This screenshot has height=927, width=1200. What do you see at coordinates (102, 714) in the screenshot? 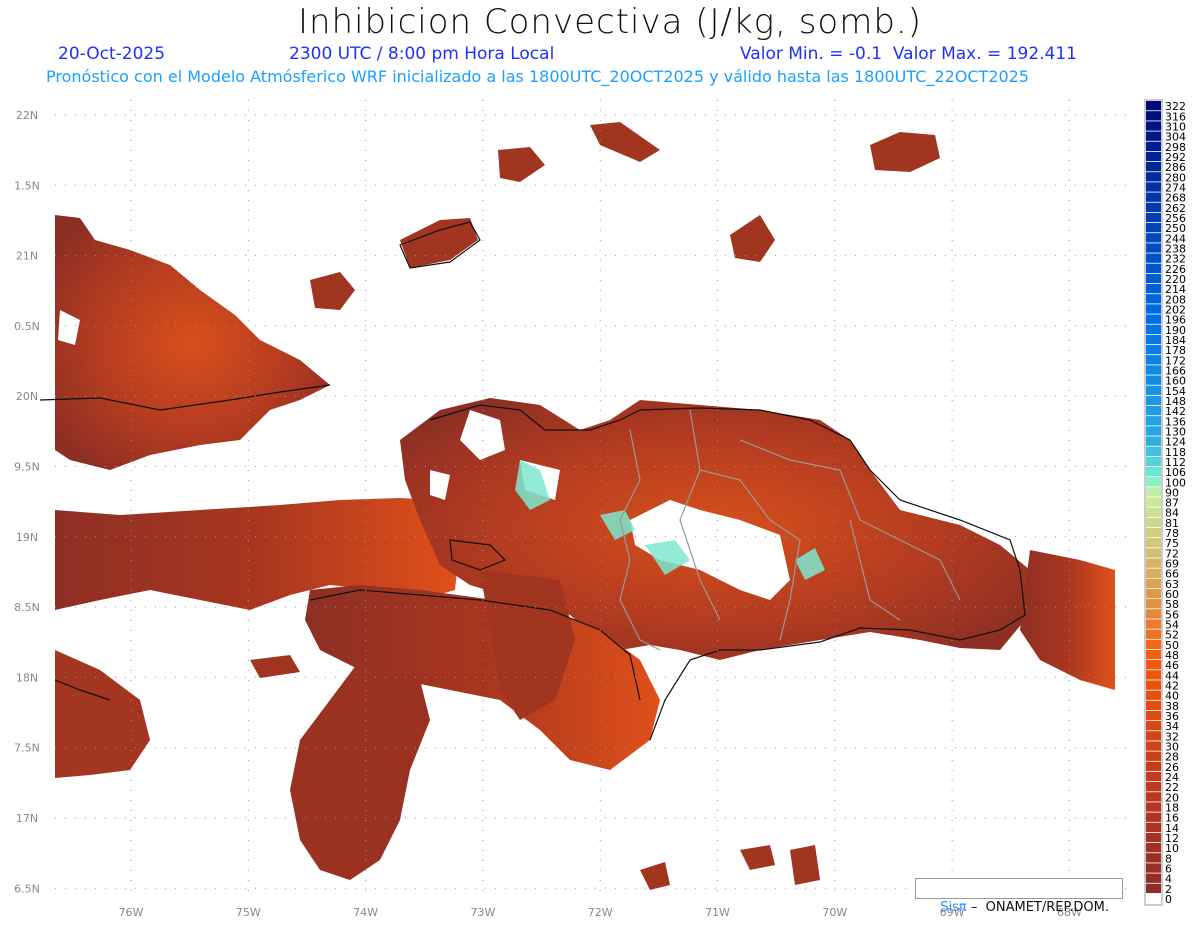
I see `field-jamaica` at bounding box center [102, 714].